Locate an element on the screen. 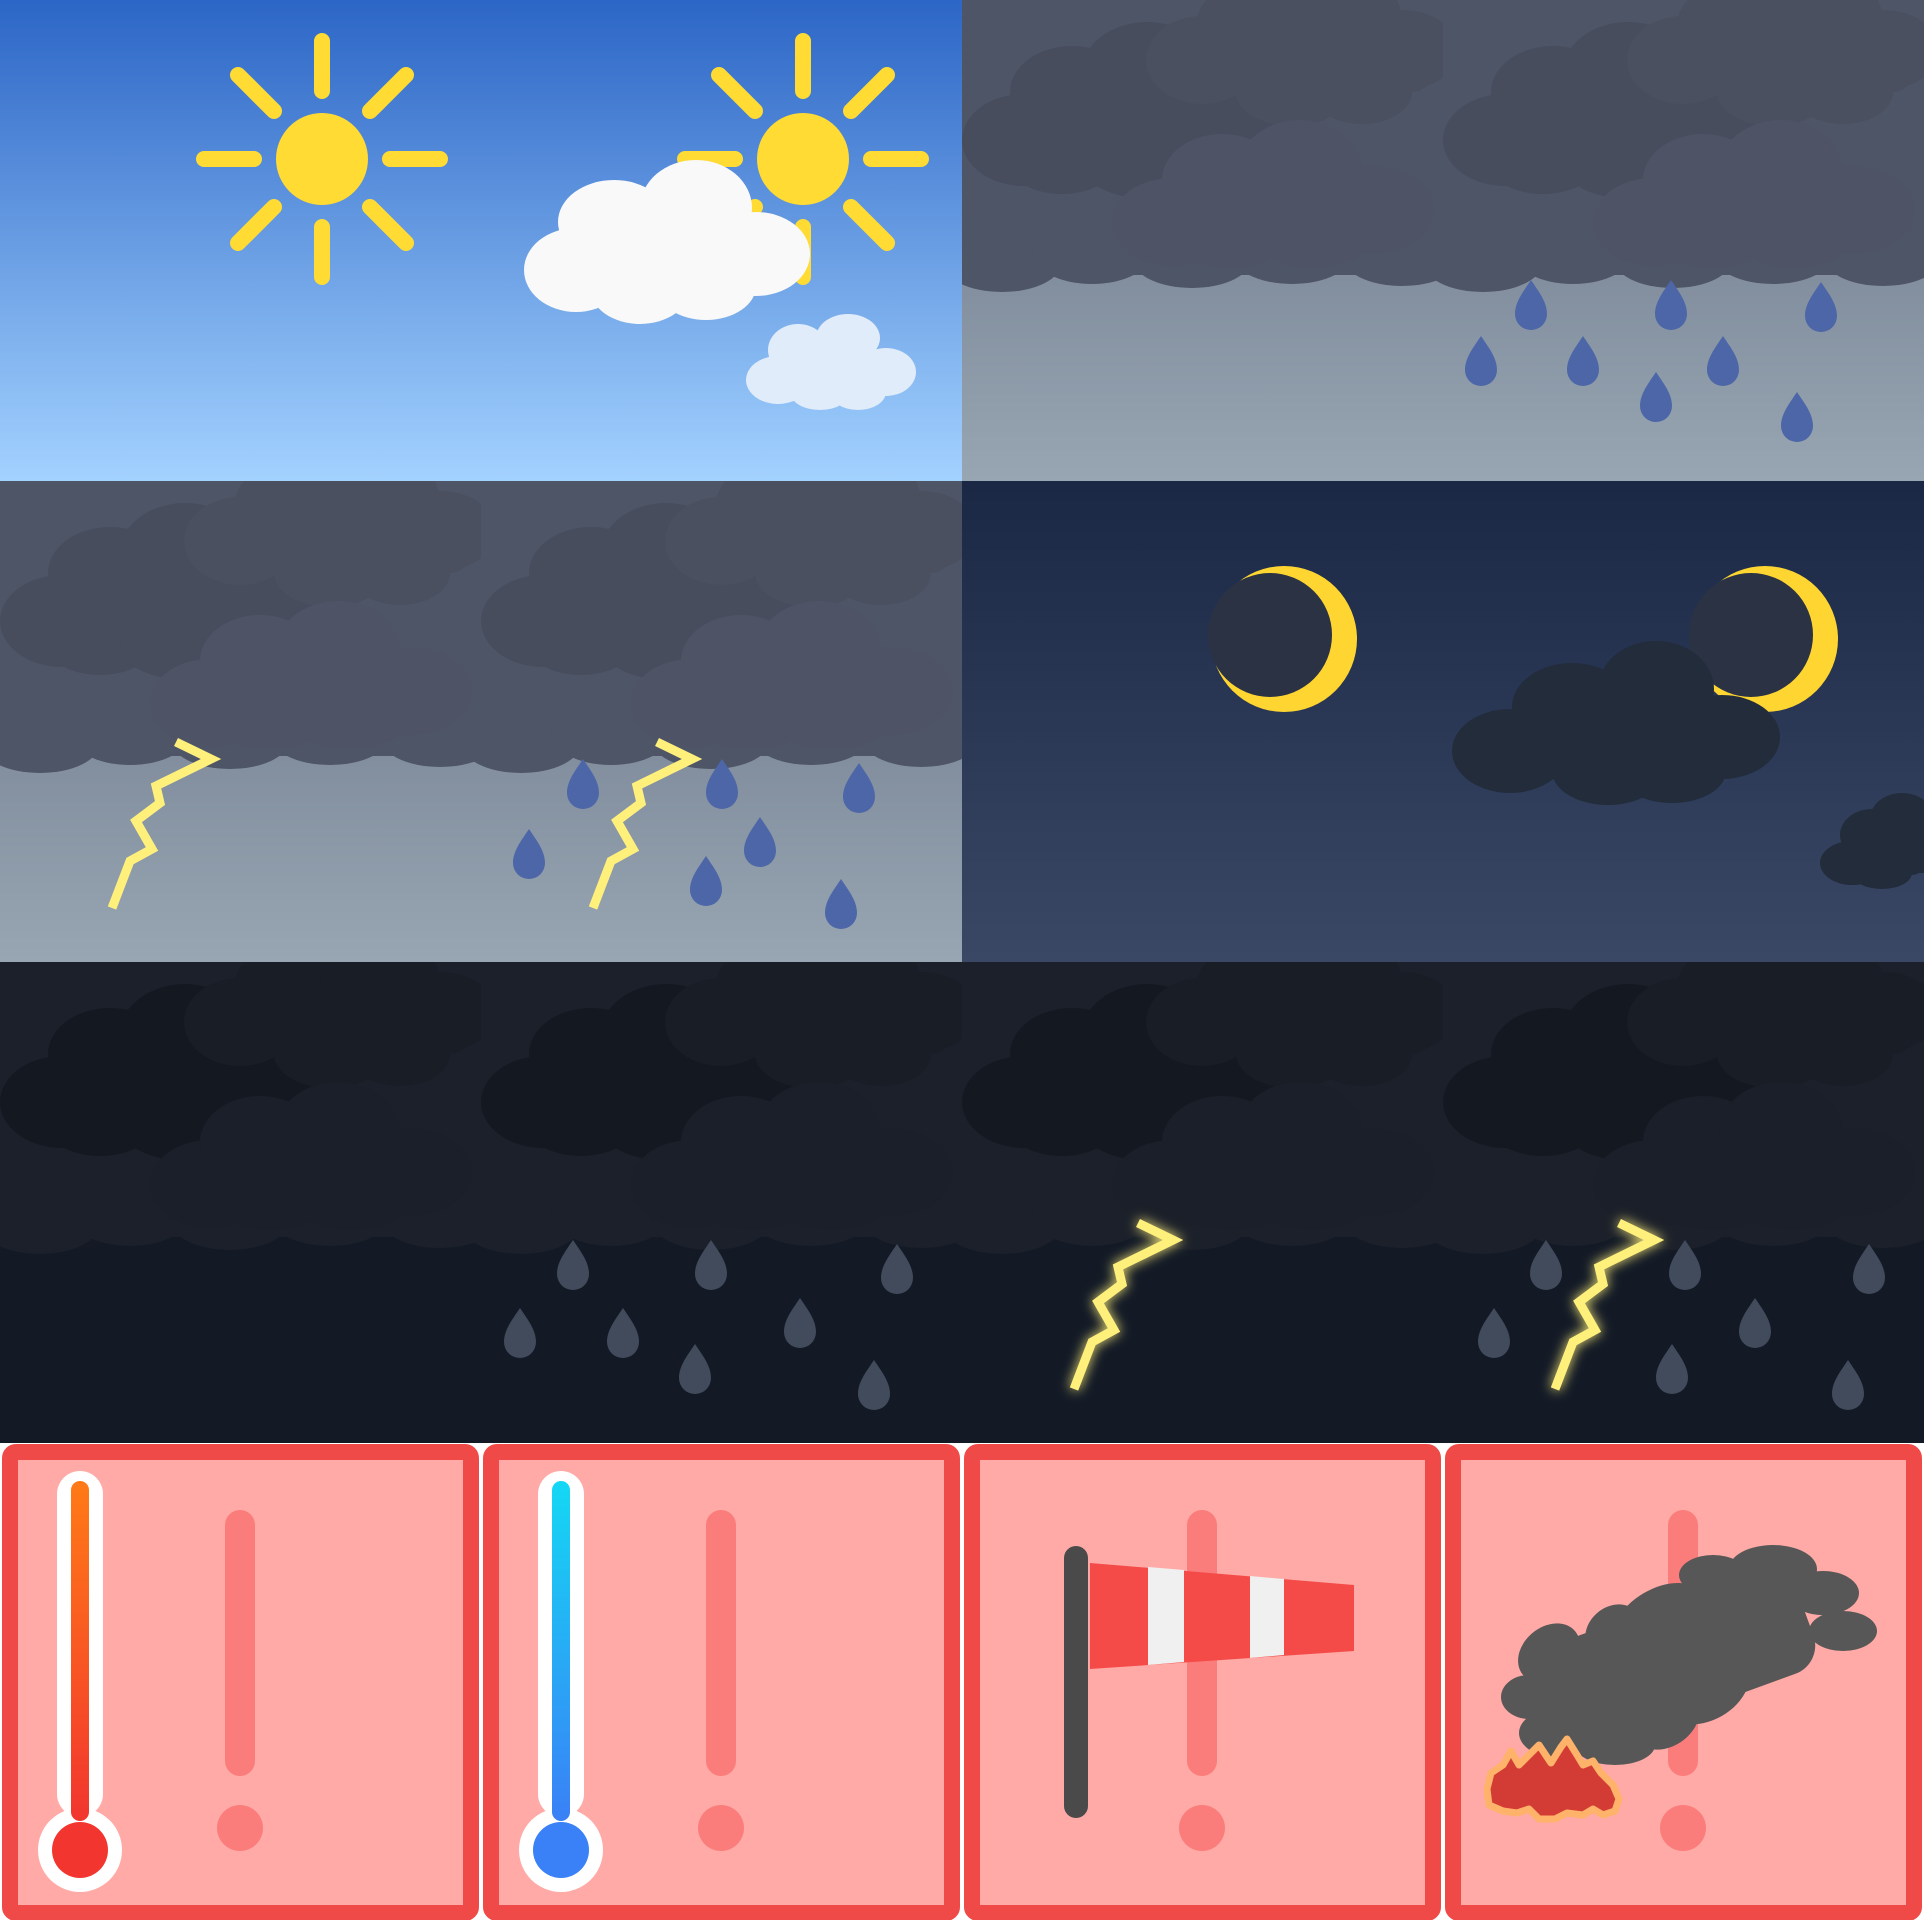 The height and width of the screenshot is (1920, 1924). tile-clear-day is located at coordinates (481, 240).